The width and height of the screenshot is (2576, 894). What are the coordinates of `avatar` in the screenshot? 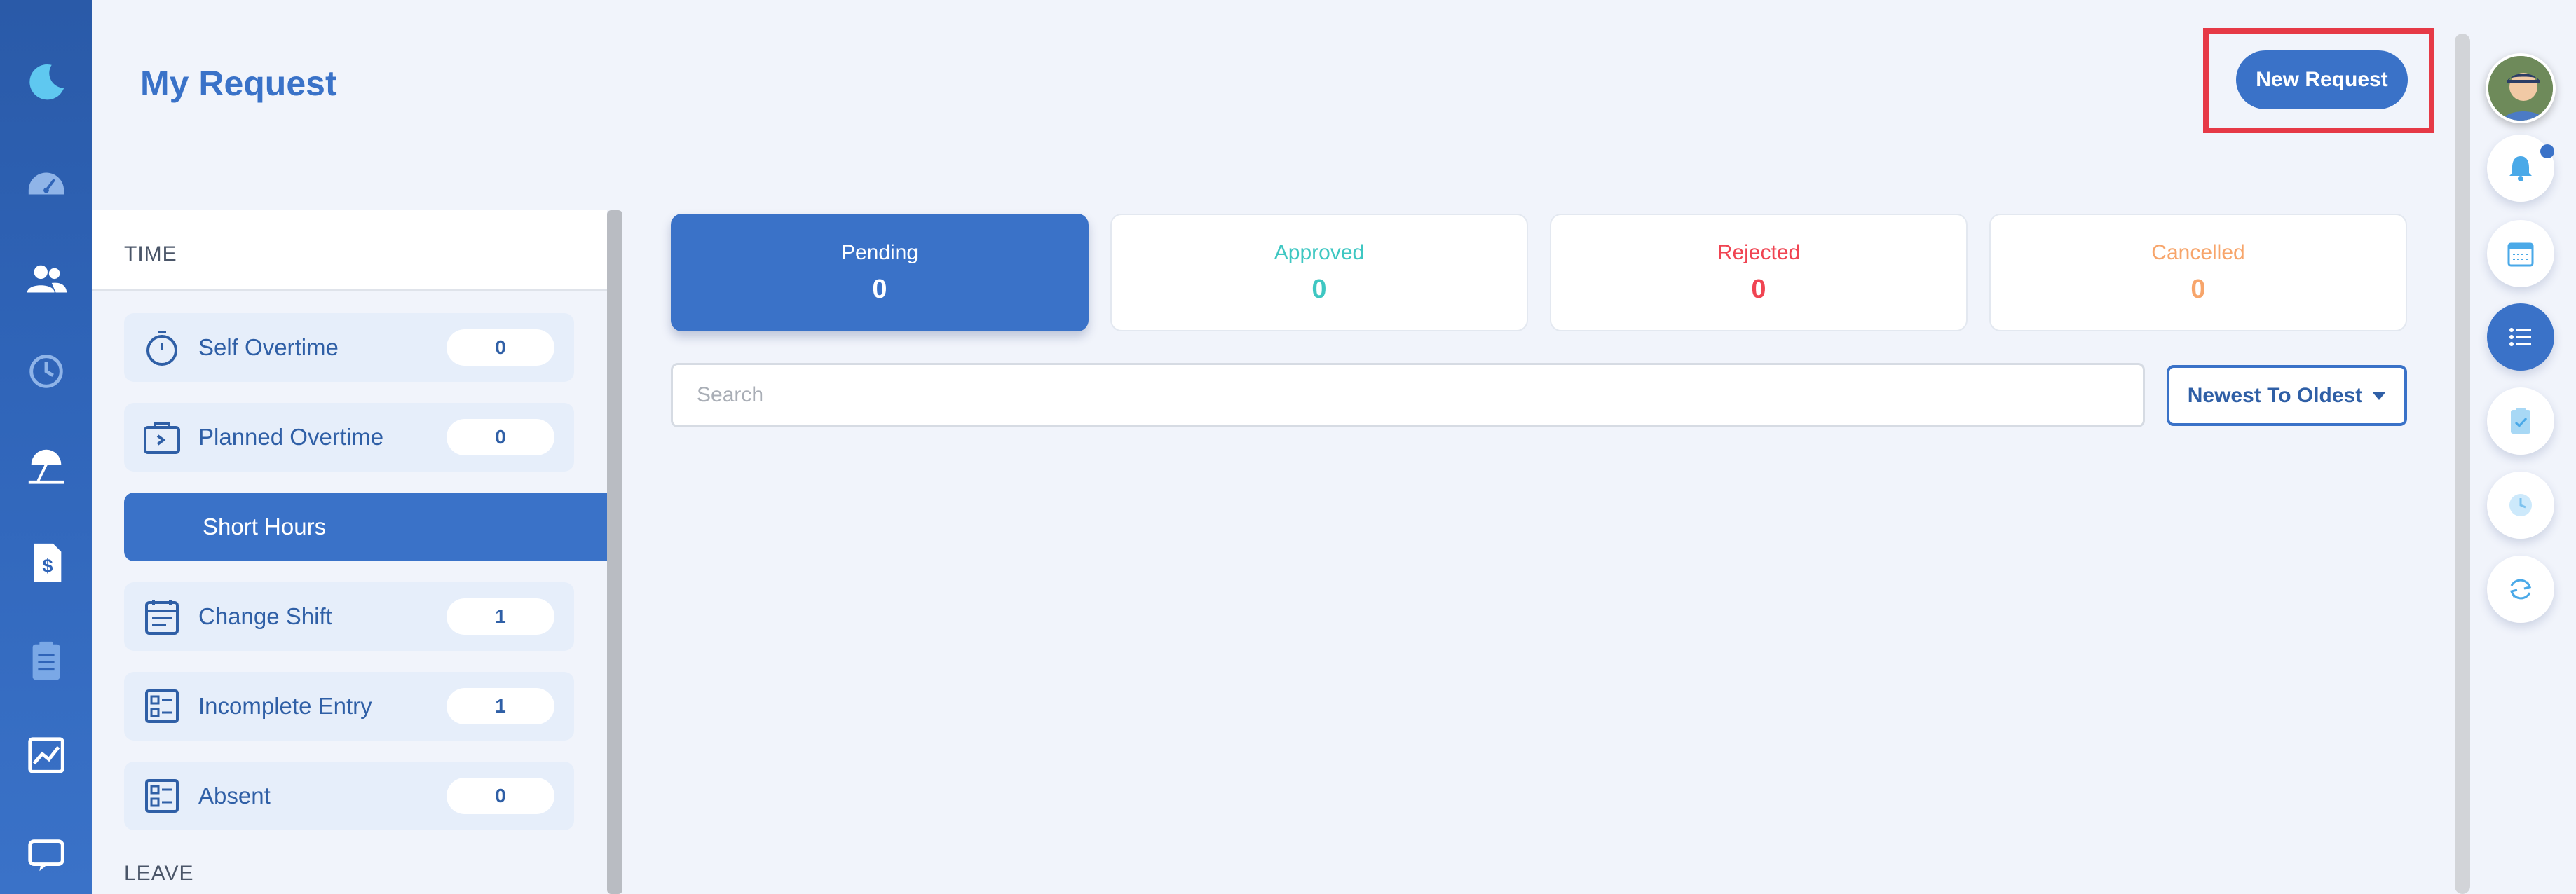 It's located at (2521, 88).